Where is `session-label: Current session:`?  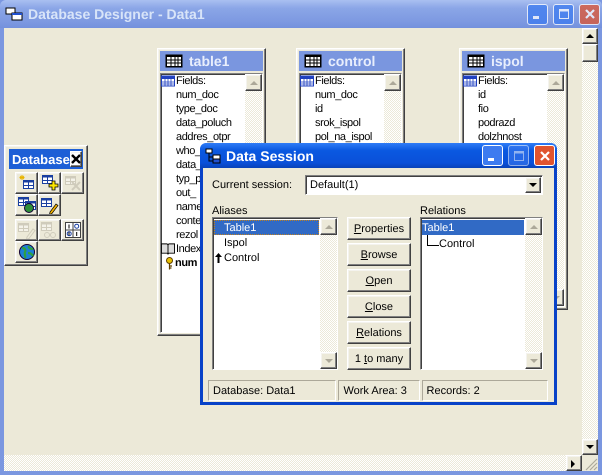
session-label: Current session: is located at coordinates (253, 185).